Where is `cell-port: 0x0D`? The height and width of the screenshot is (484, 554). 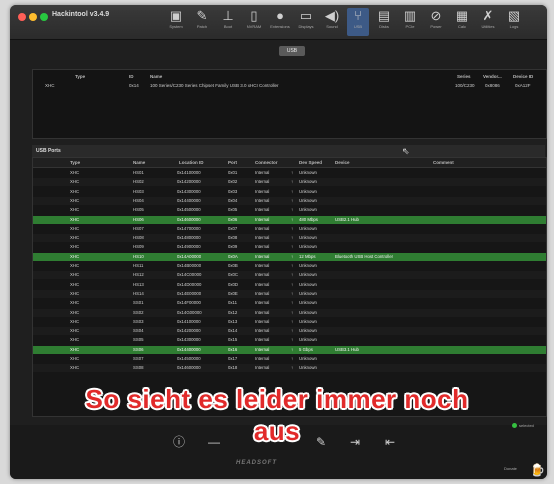 cell-port: 0x0D is located at coordinates (233, 284).